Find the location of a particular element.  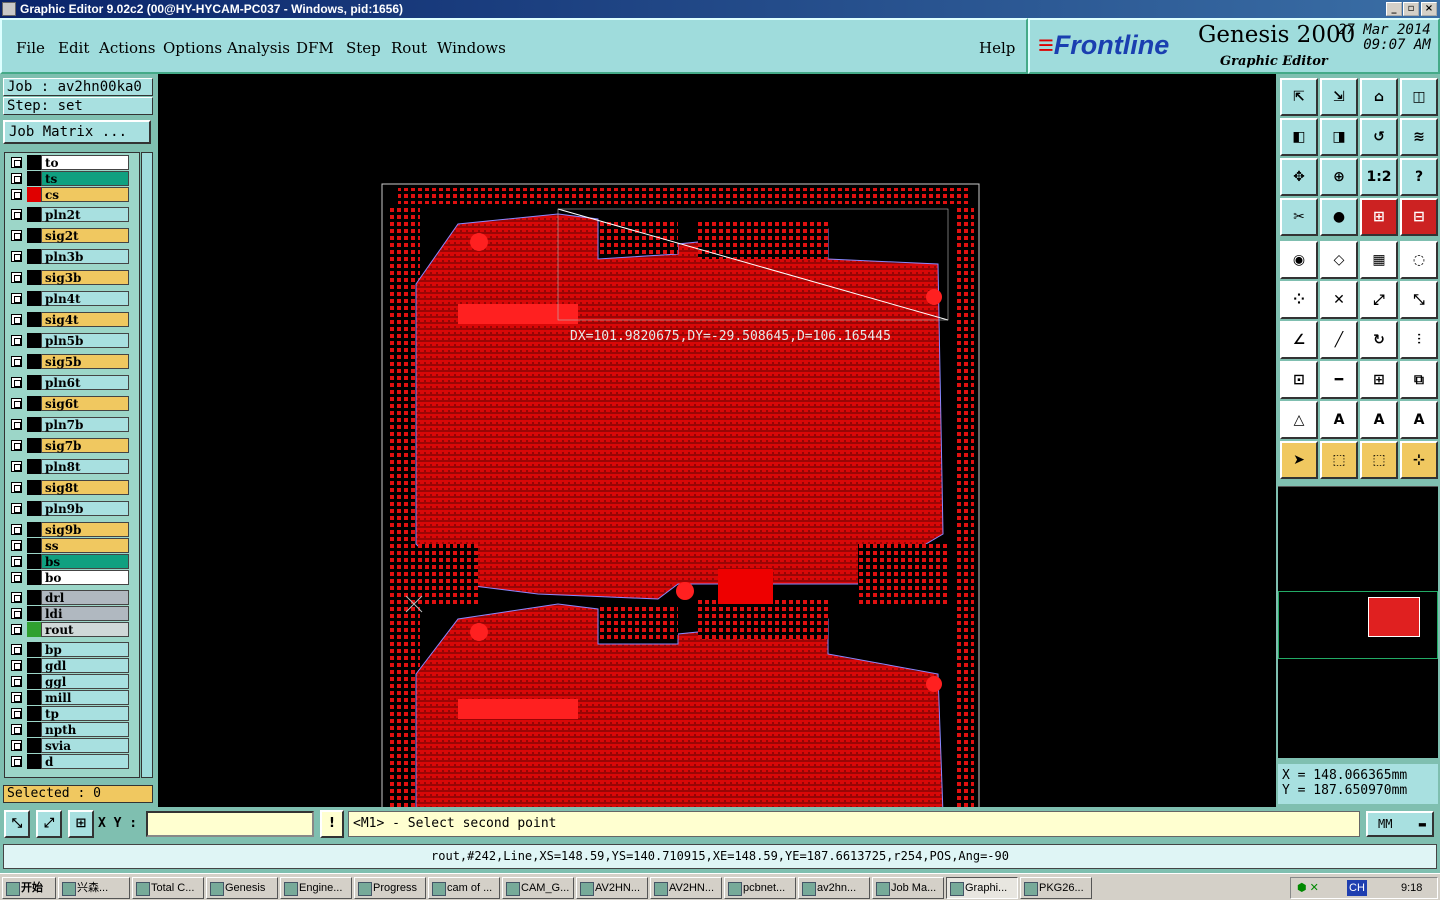

tool-27-icon: ↻ is located at coordinates (1379, 340).